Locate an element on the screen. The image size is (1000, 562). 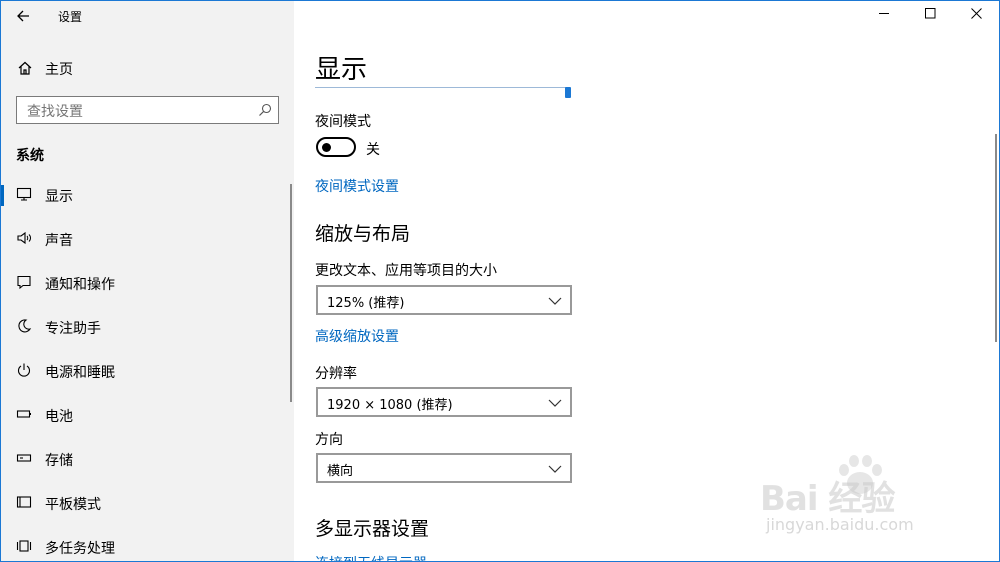
section-title: 系统 is located at coordinates (30, 156).